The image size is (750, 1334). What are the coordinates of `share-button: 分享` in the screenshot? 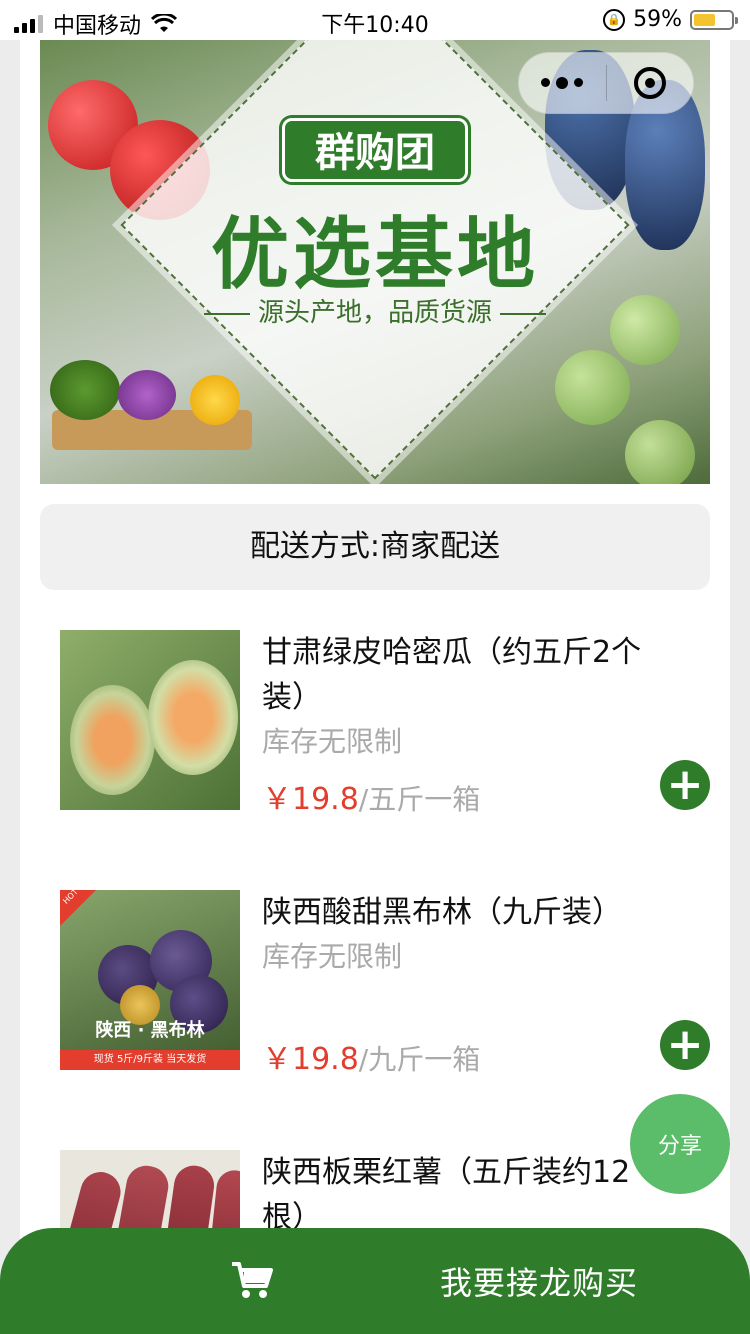 It's located at (680, 1144).